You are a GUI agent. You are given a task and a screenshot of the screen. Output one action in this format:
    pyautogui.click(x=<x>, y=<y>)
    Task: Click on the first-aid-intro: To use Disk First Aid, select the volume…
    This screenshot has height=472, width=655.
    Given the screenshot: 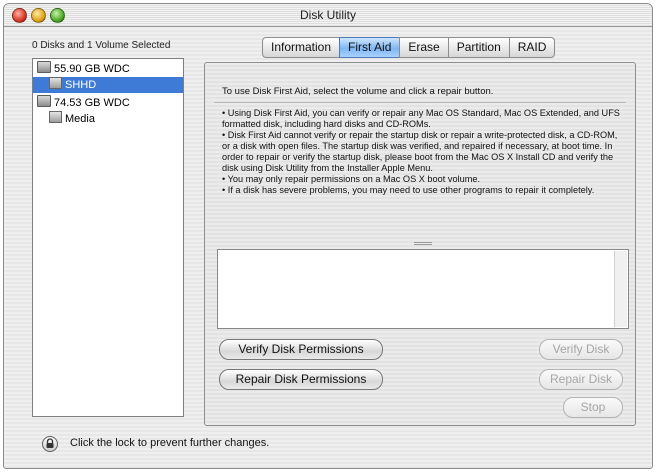 What is the action you would take?
    pyautogui.click(x=358, y=91)
    